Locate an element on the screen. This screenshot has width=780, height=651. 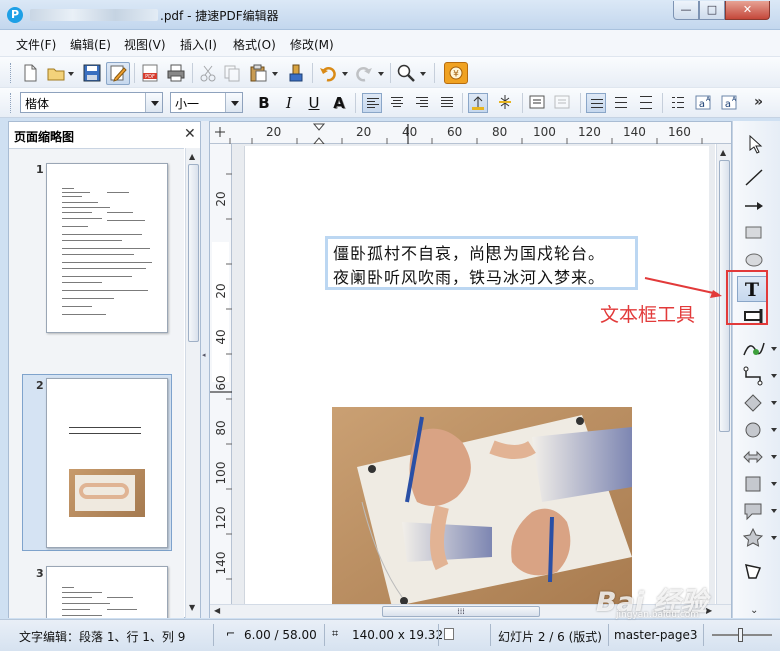
callout-icon is located at coordinates (759, 511).